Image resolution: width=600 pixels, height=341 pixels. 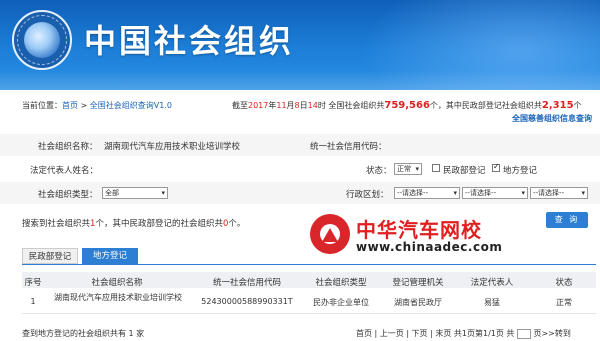 I want to click on ministry-checkbox, so click(x=436, y=168).